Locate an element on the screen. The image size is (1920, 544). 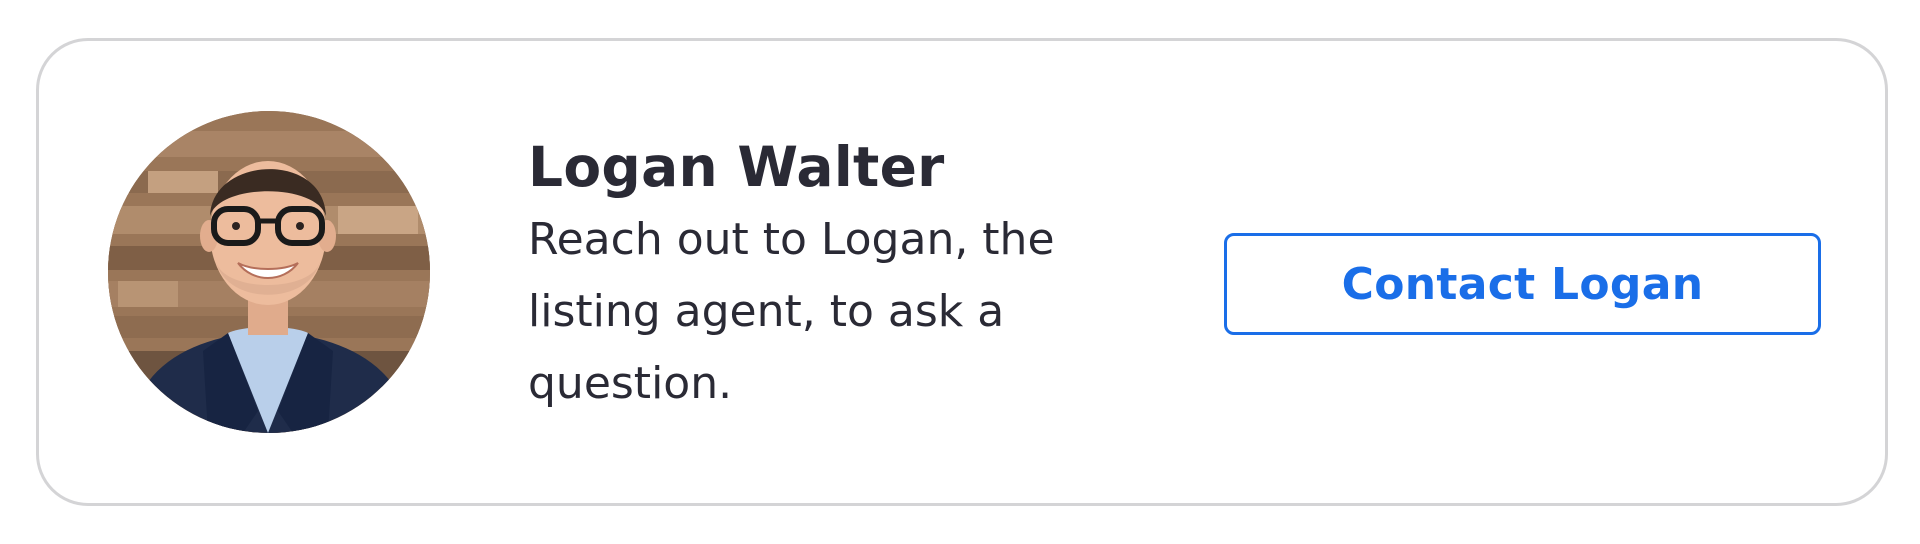
contact-agent-button: Contact Logan is located at coordinates (1522, 284).